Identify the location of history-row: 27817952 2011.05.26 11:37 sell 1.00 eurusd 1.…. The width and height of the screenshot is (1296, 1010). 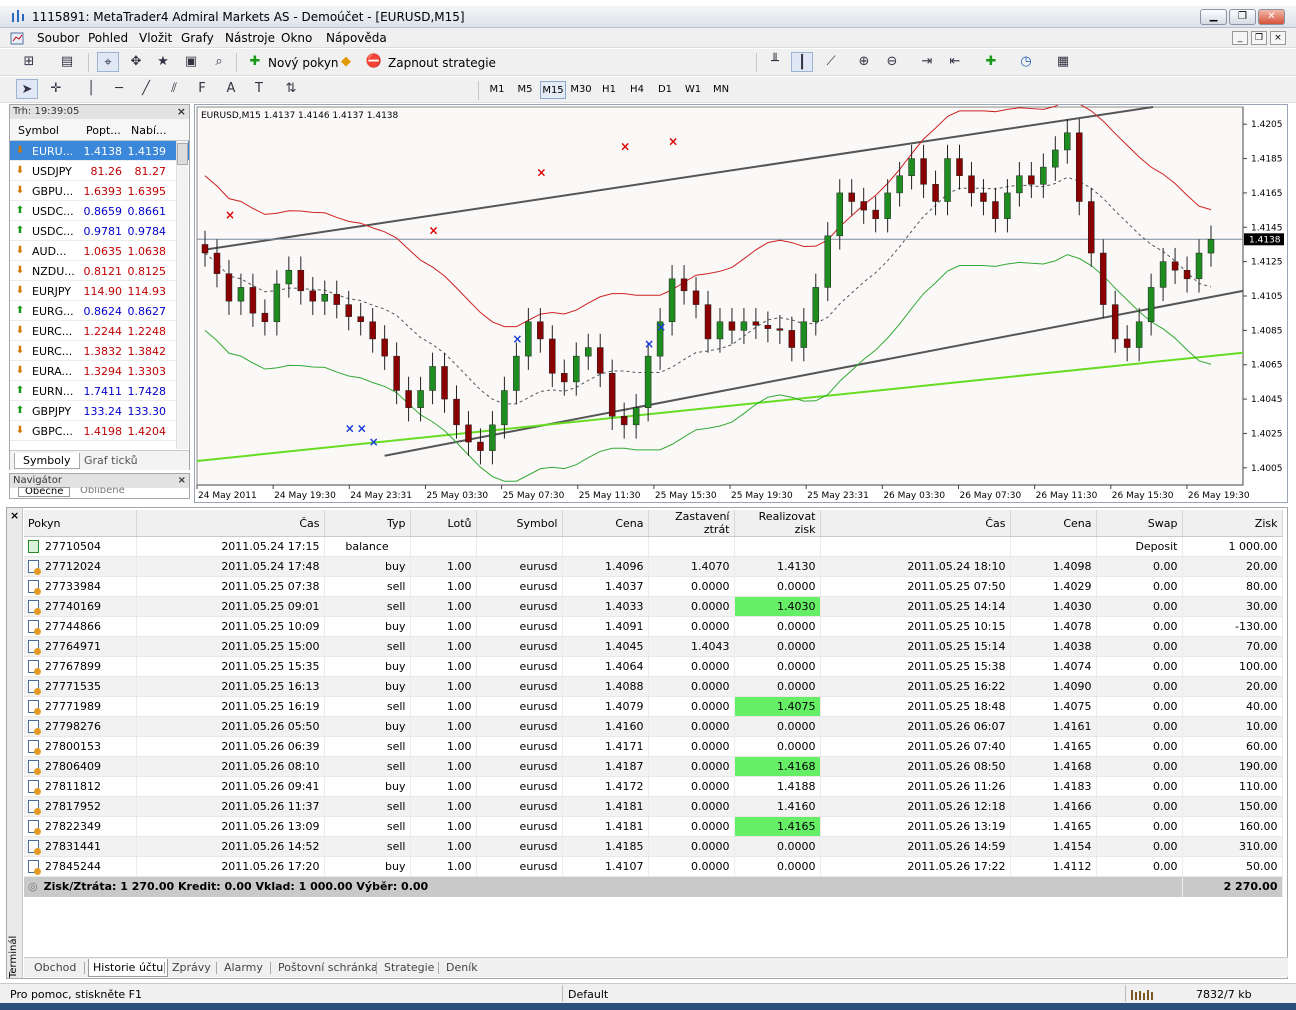
(653, 806).